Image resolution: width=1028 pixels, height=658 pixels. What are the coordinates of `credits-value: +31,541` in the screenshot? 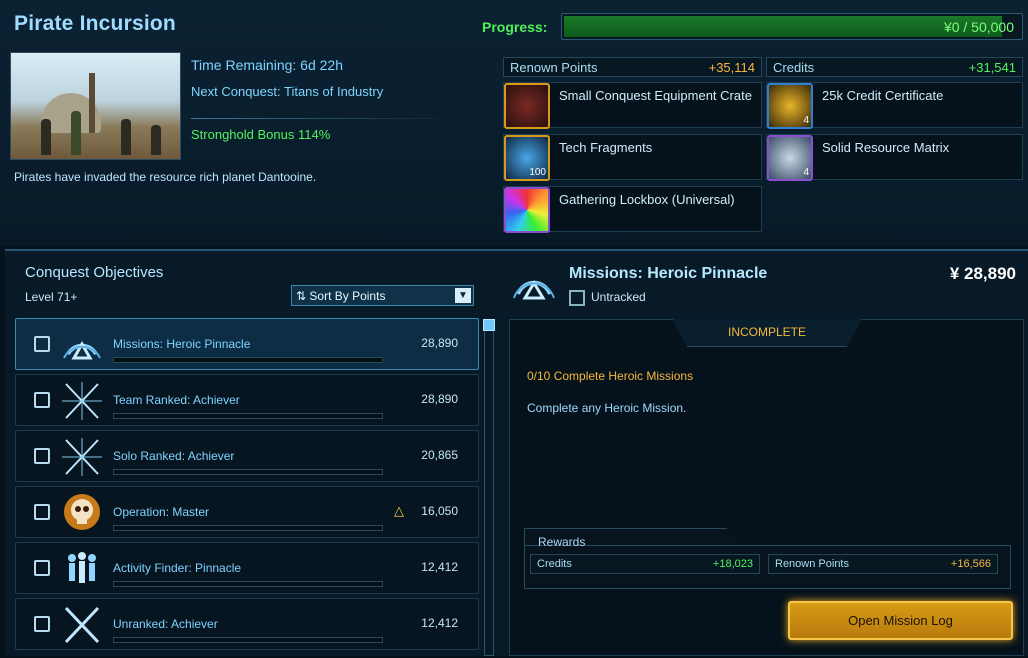 It's located at (992, 67).